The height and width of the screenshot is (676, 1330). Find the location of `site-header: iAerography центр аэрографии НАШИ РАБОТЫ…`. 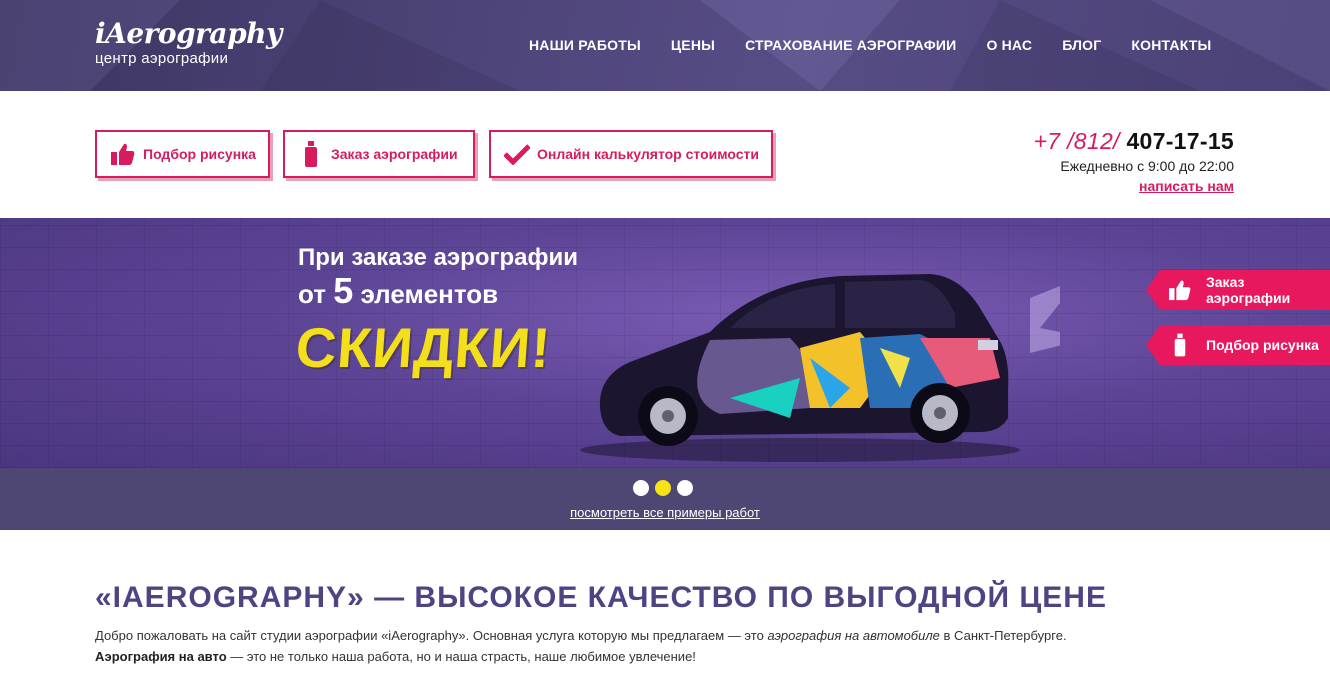

site-header: iAerography центр аэрографии НАШИ РАБОТЫ… is located at coordinates (665, 45).